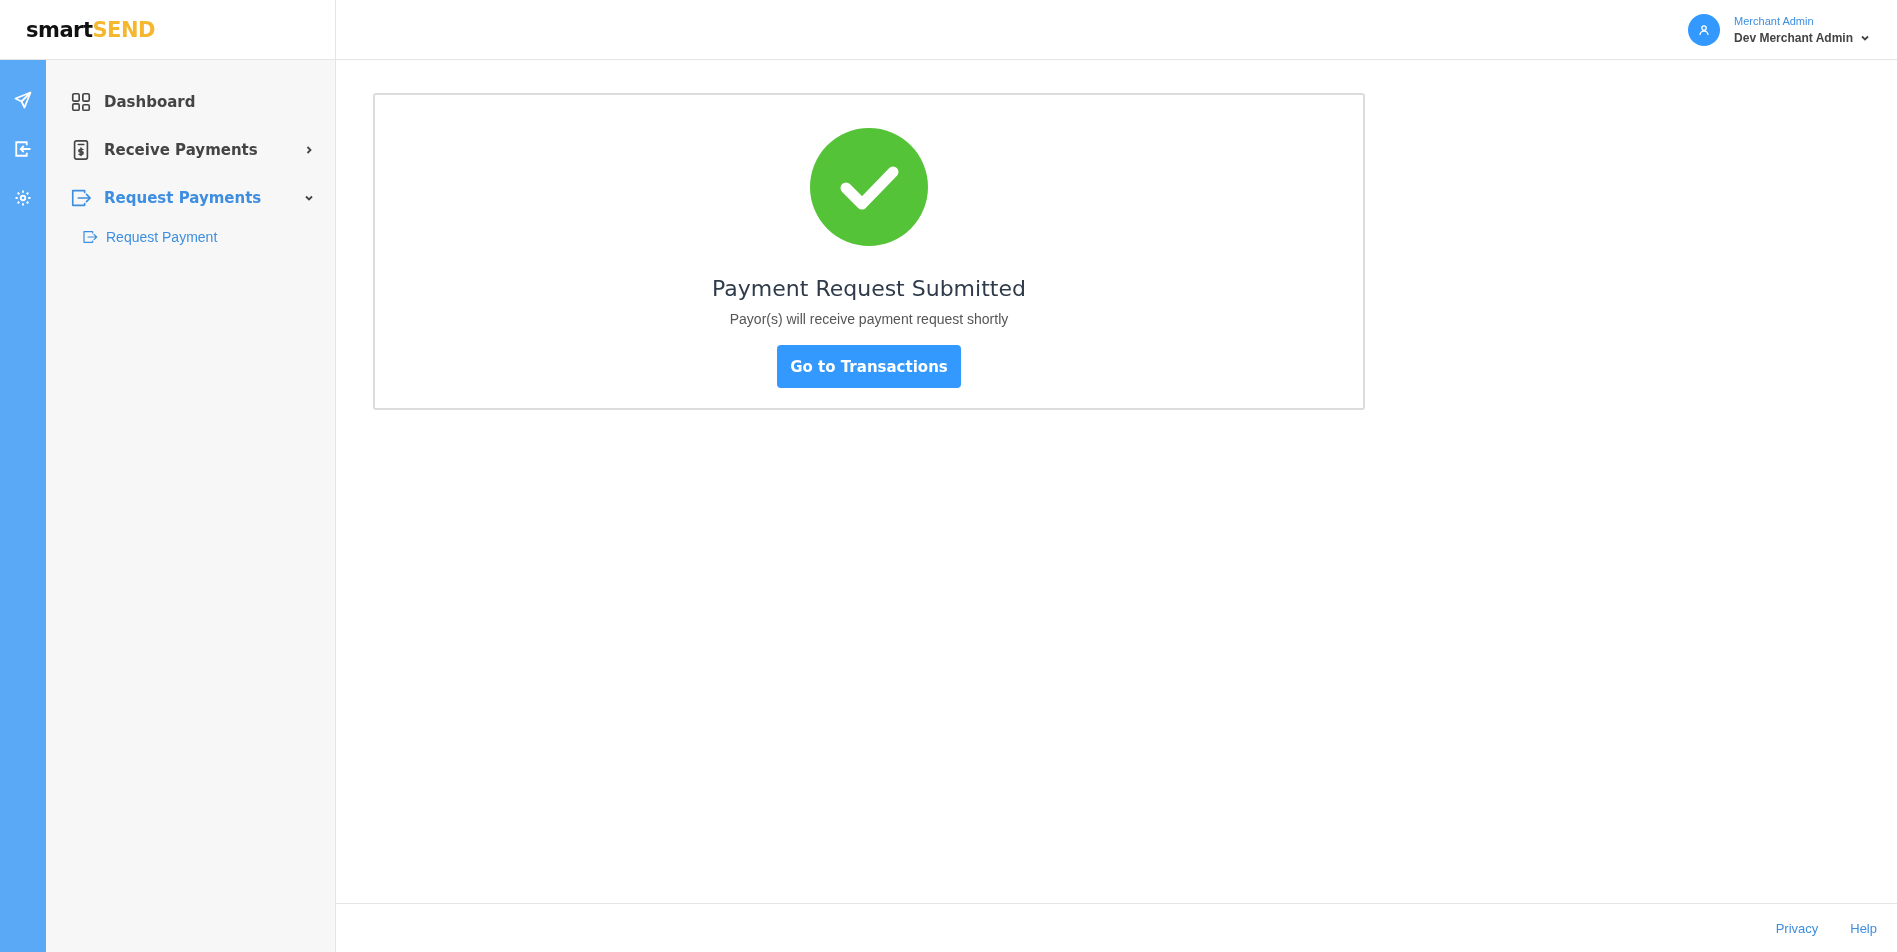  Describe the element at coordinates (1704, 29) in the screenshot. I see `avatar-icon` at that location.